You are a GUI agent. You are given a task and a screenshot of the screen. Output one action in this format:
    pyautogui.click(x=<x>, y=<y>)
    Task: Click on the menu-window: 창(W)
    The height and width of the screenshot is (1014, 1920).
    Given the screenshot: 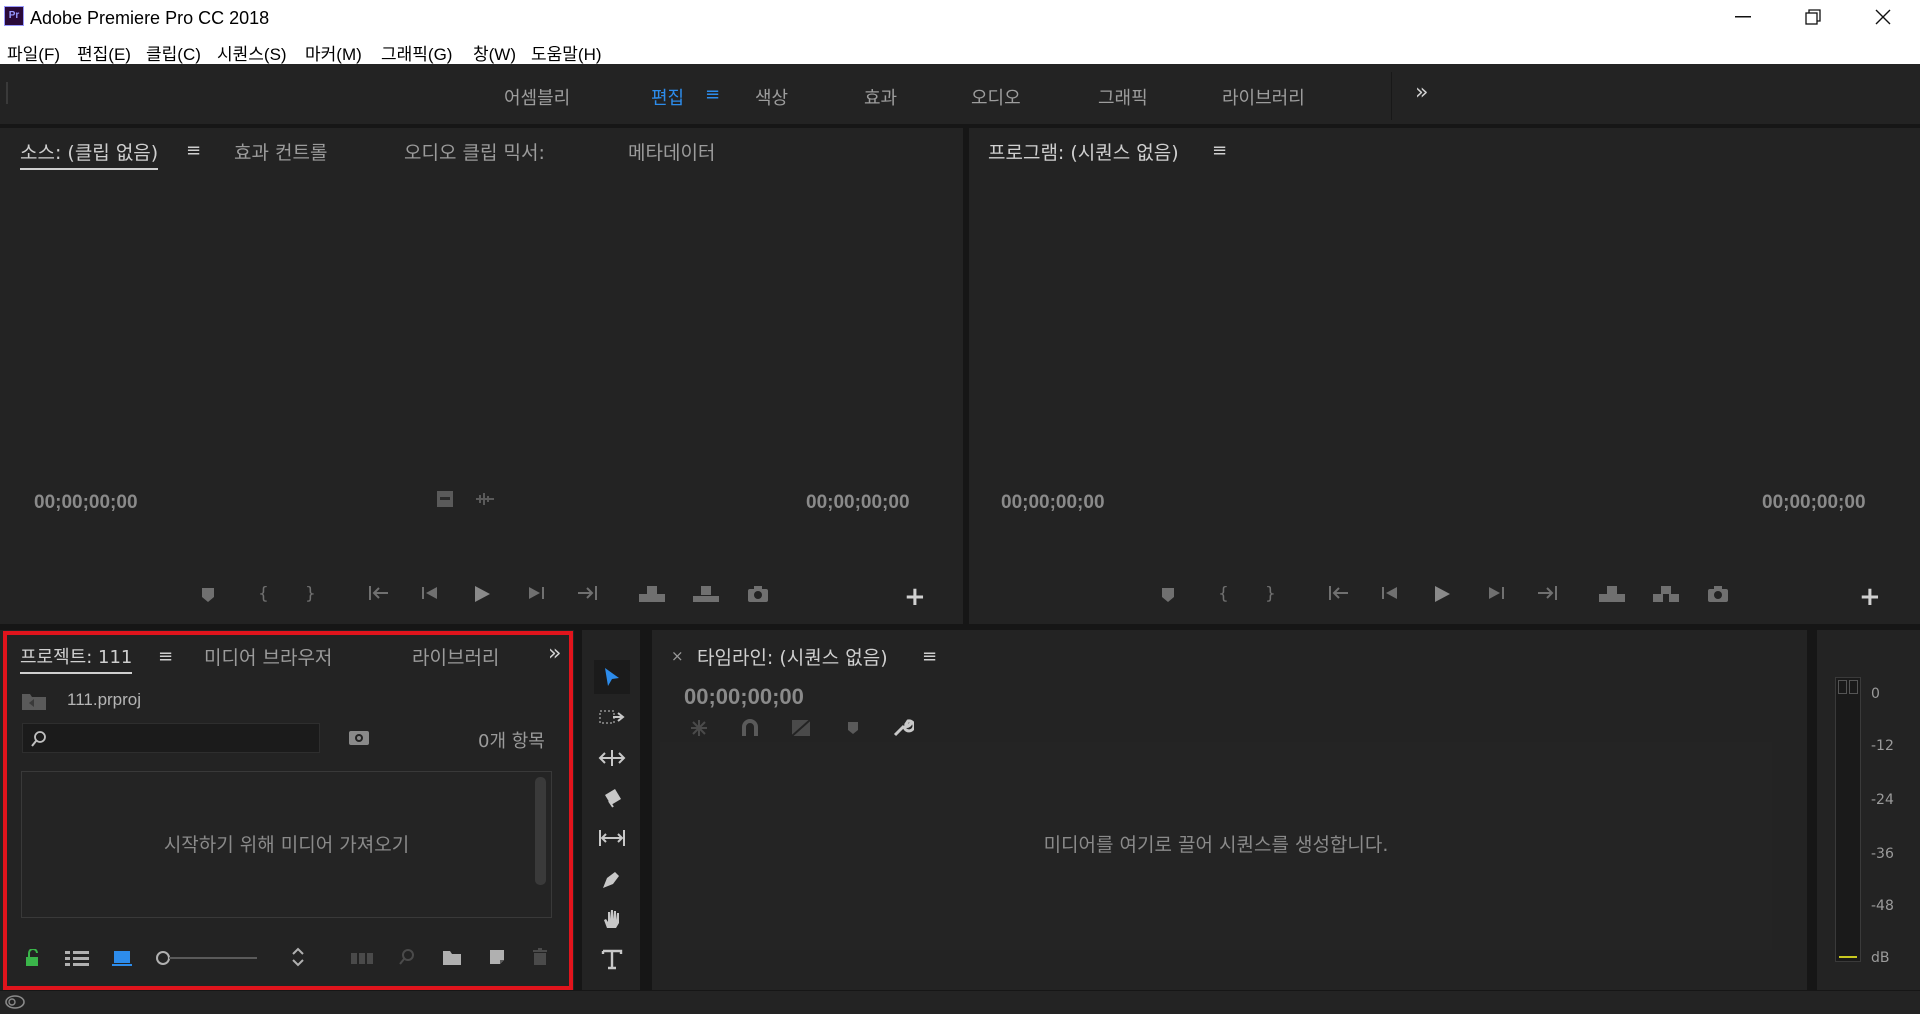 What is the action you would take?
    pyautogui.click(x=494, y=52)
    